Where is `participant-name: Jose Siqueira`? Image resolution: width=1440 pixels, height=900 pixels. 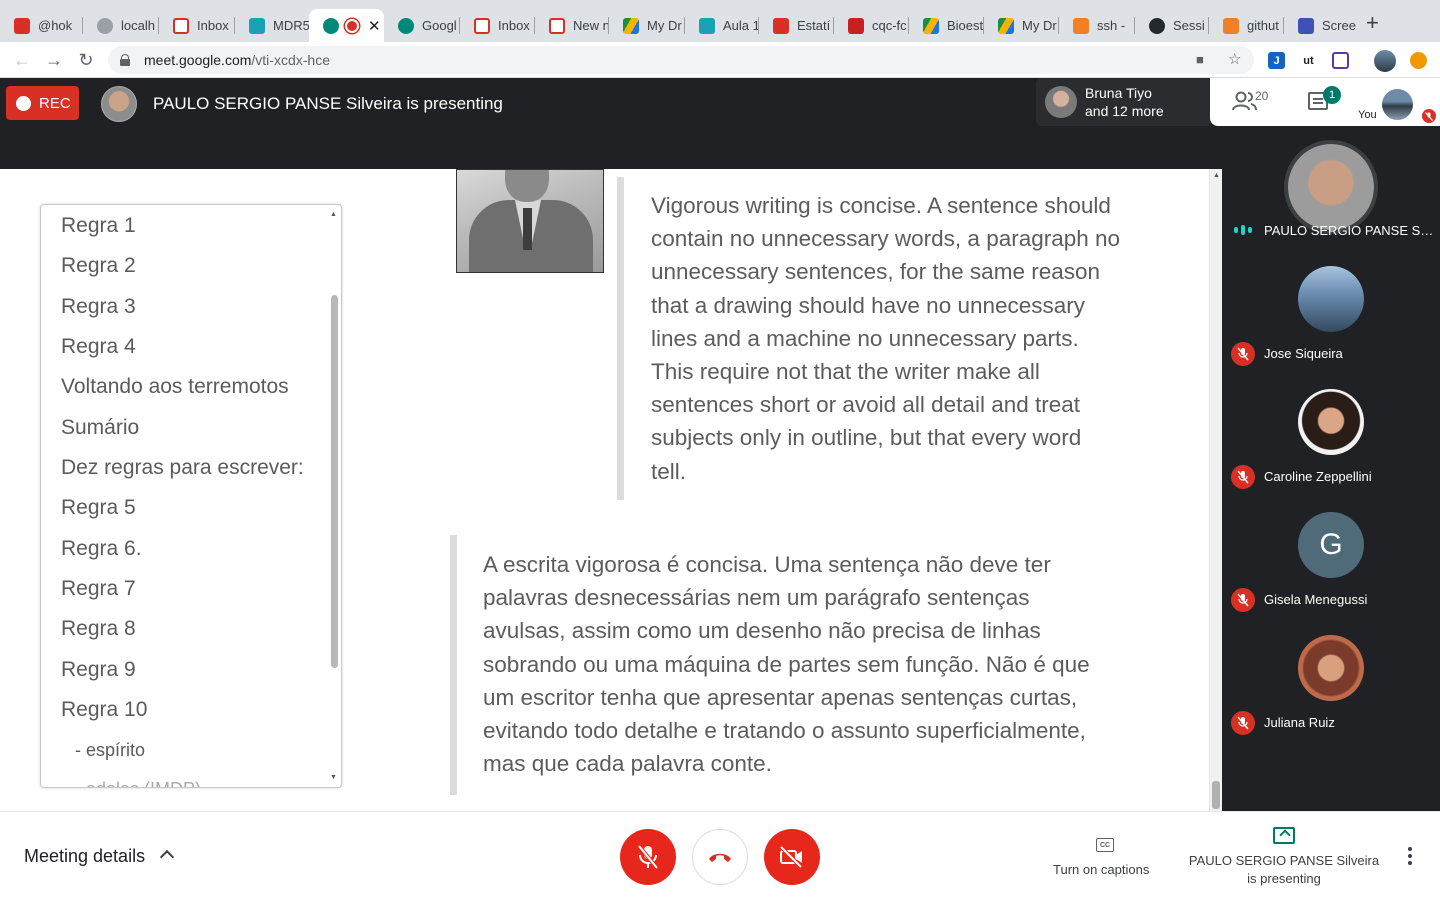
participant-name: Jose Siqueira is located at coordinates (1303, 353).